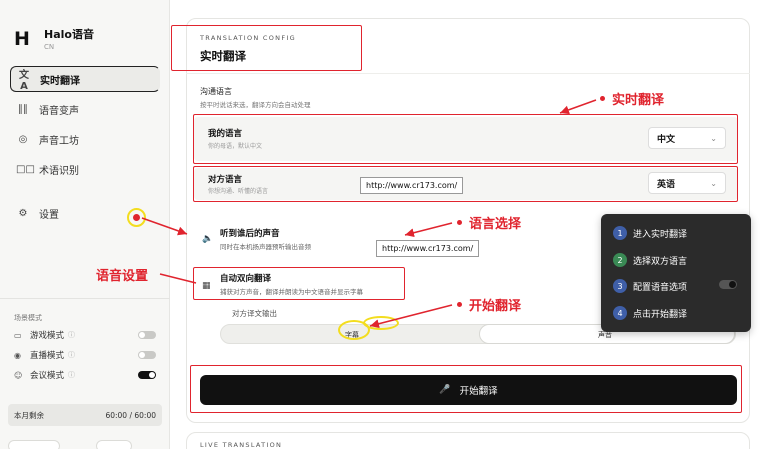 The height and width of the screenshot is (449, 760). Describe the element at coordinates (660, 287) in the screenshot. I see `step-label: 配置语音选项` at that location.